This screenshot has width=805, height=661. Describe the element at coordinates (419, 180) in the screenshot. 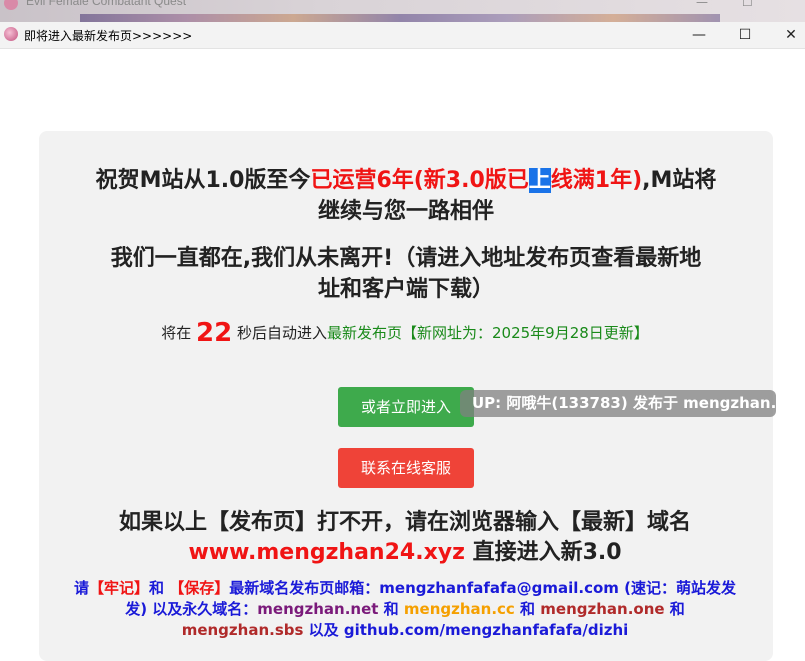

I see `congrats-highlight: 已运营6年(新3.0版已` at that location.